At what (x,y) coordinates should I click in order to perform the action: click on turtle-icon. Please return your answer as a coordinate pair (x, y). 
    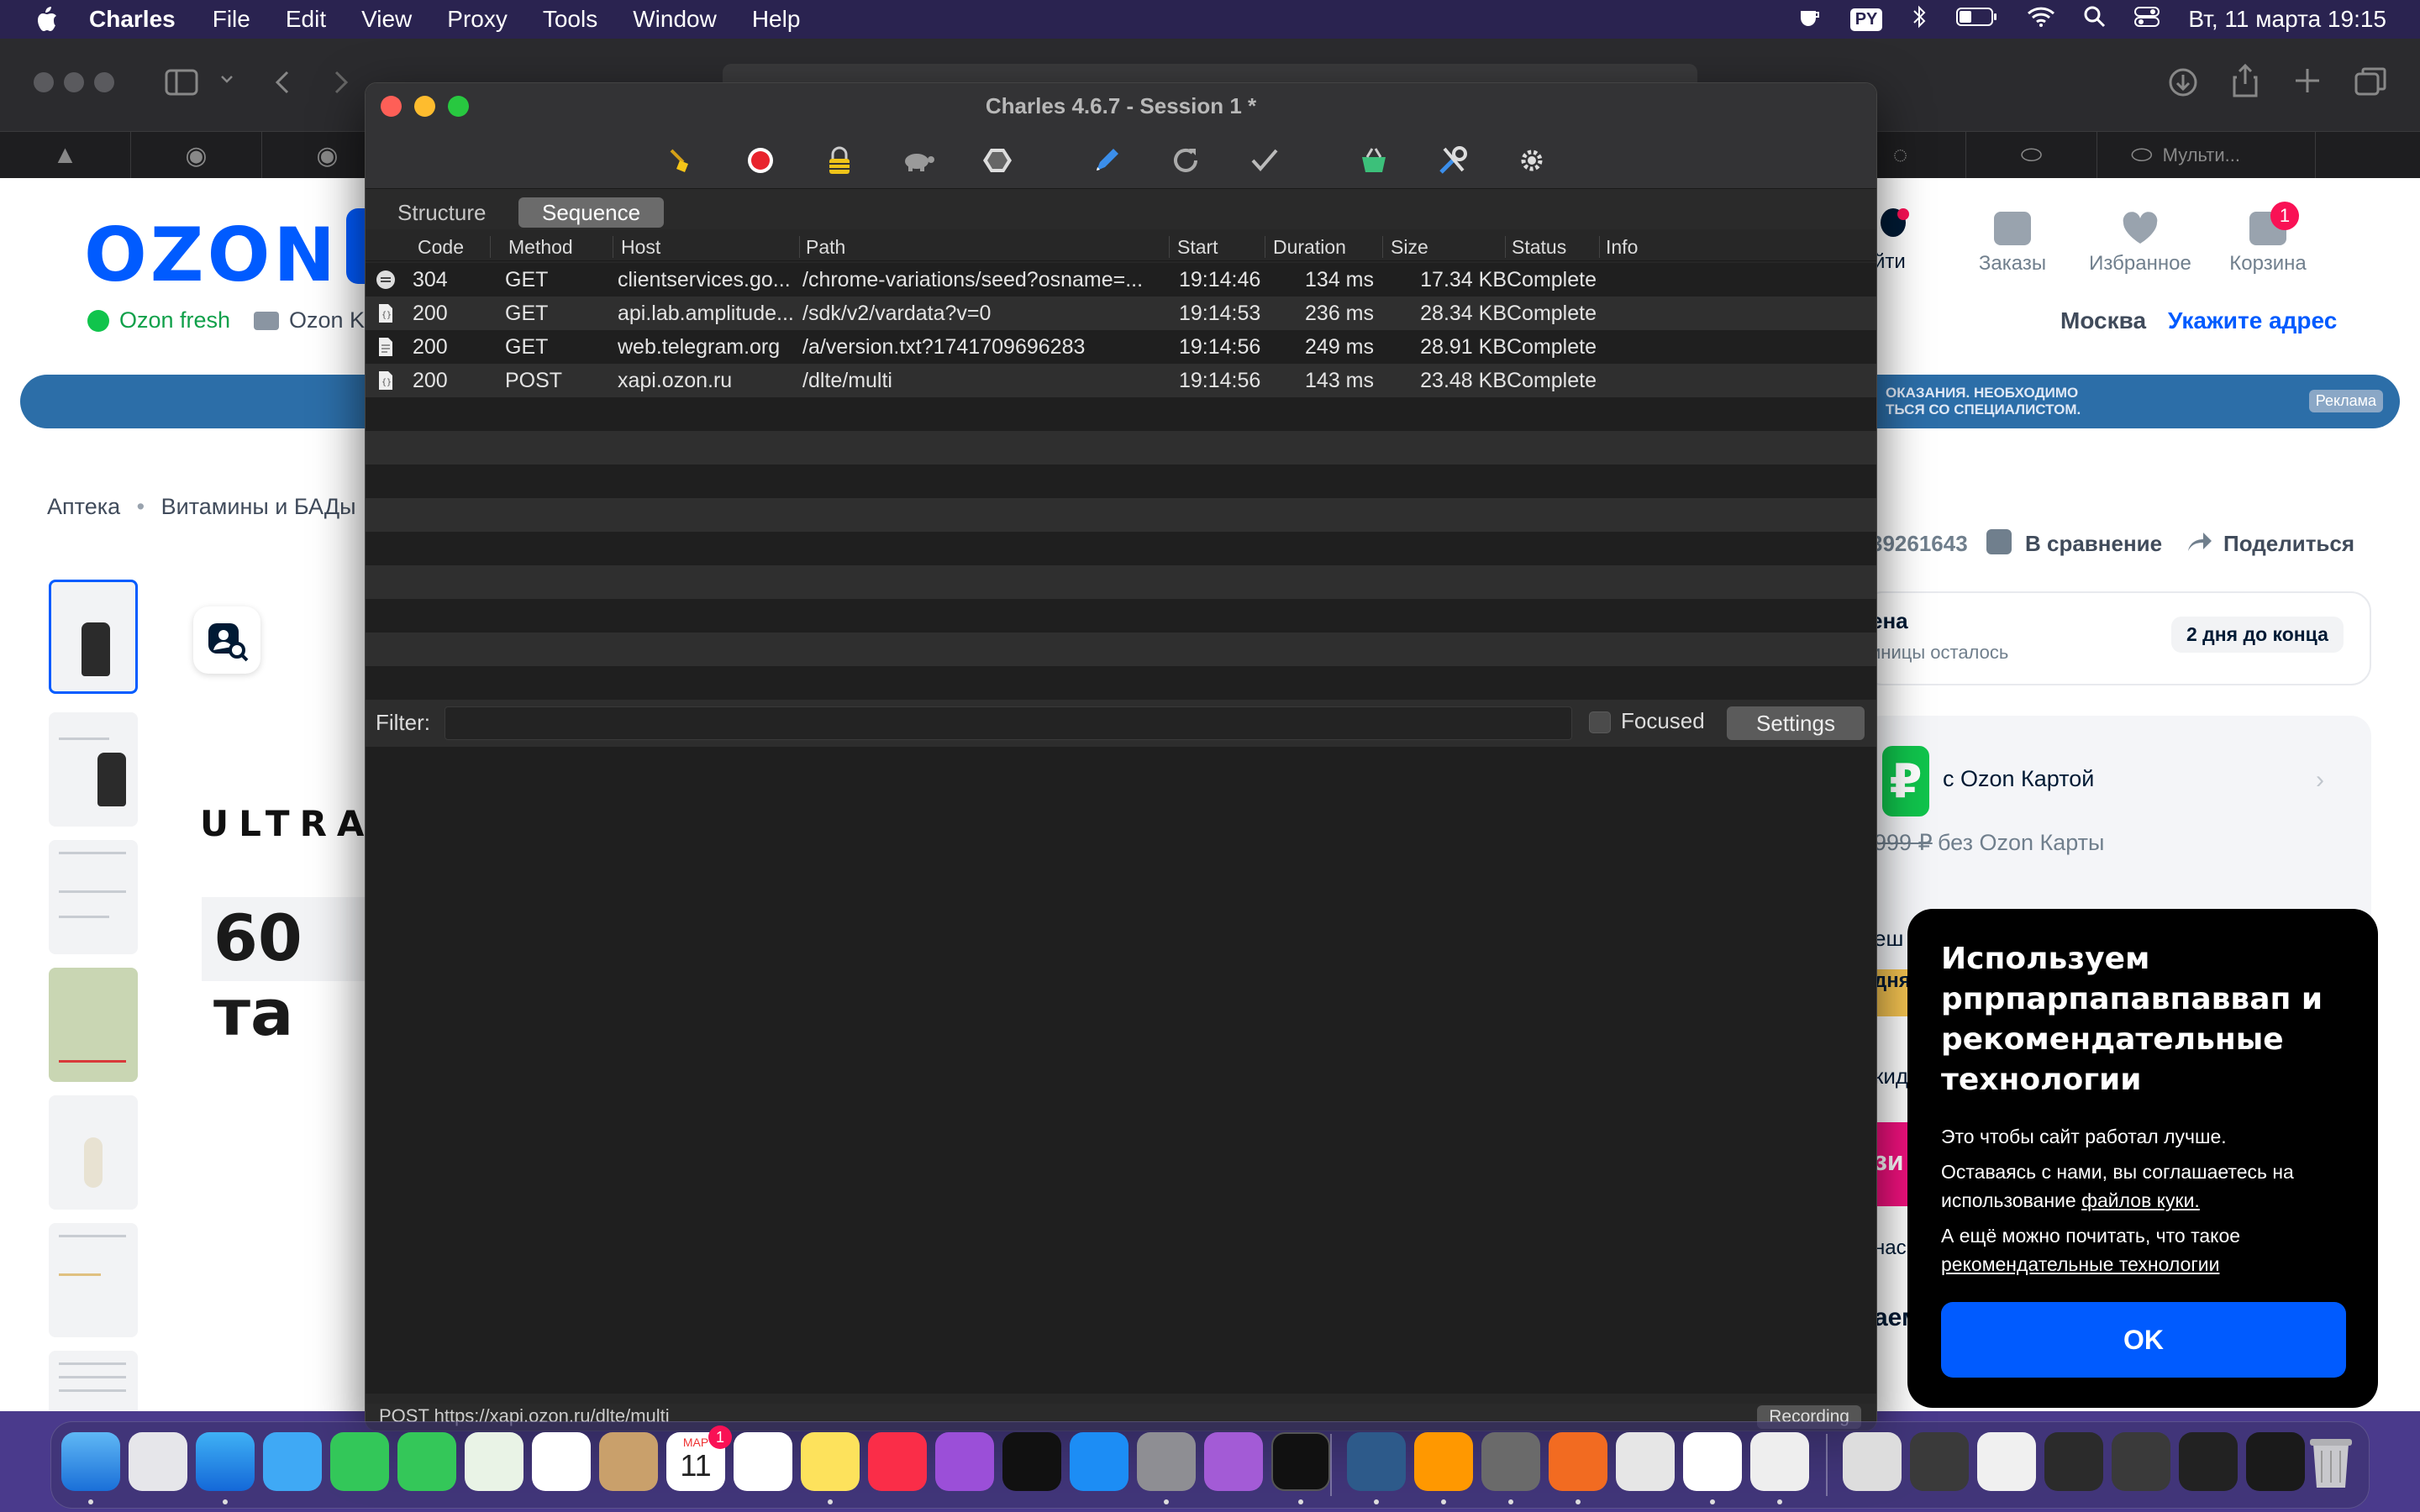
    Looking at the image, I should click on (918, 160).